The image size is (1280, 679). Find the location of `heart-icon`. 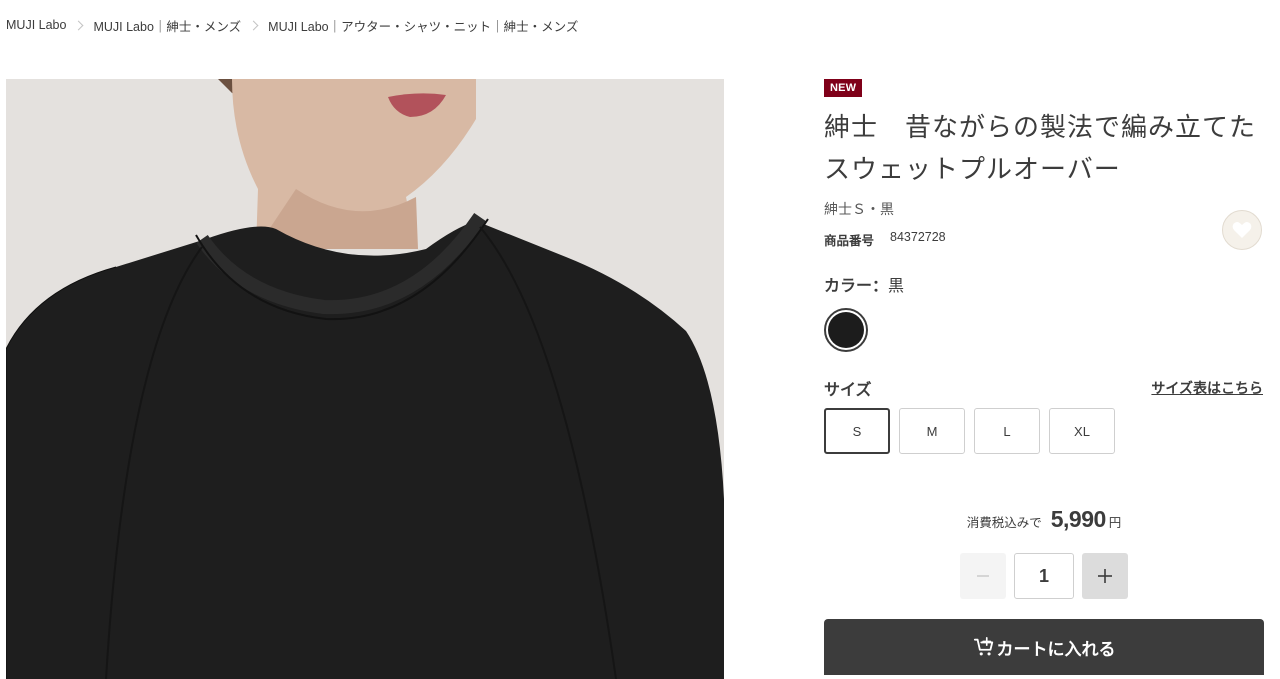

heart-icon is located at coordinates (1242, 230).